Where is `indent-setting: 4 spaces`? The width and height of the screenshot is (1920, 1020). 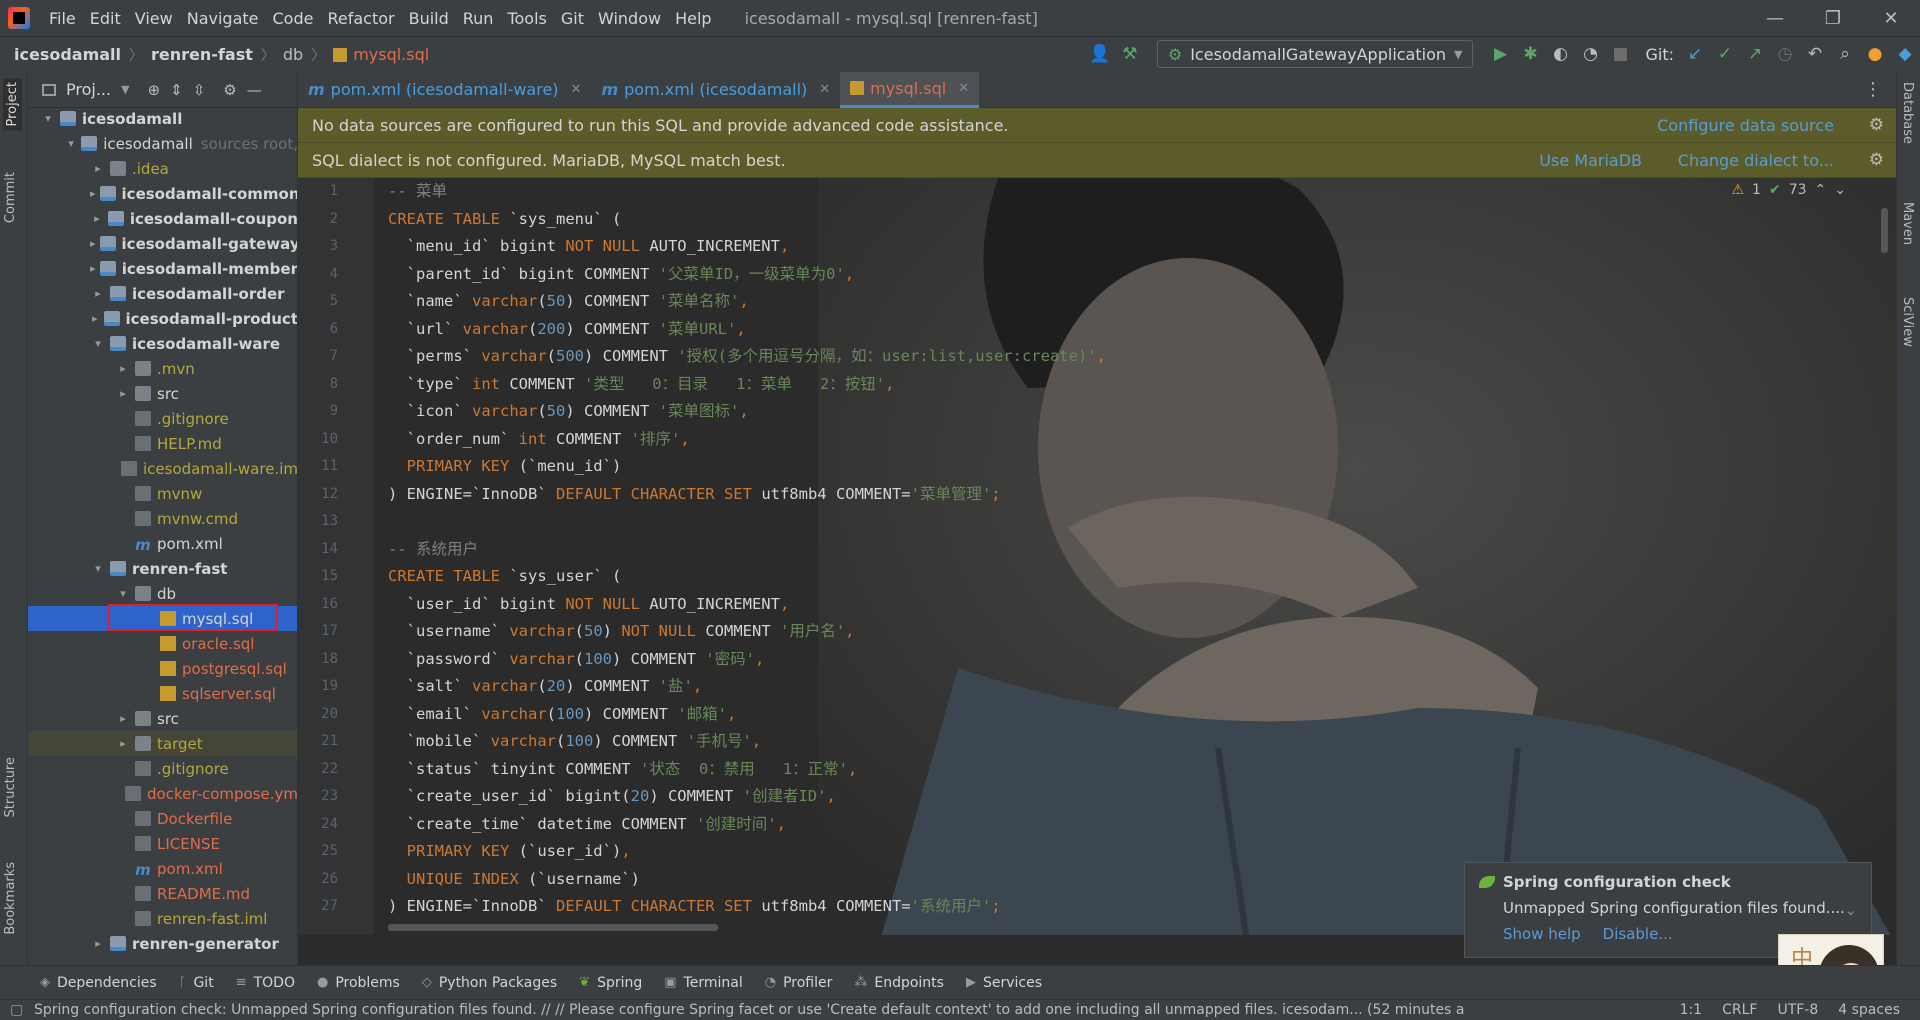
indent-setting: 4 spaces is located at coordinates (1869, 1010).